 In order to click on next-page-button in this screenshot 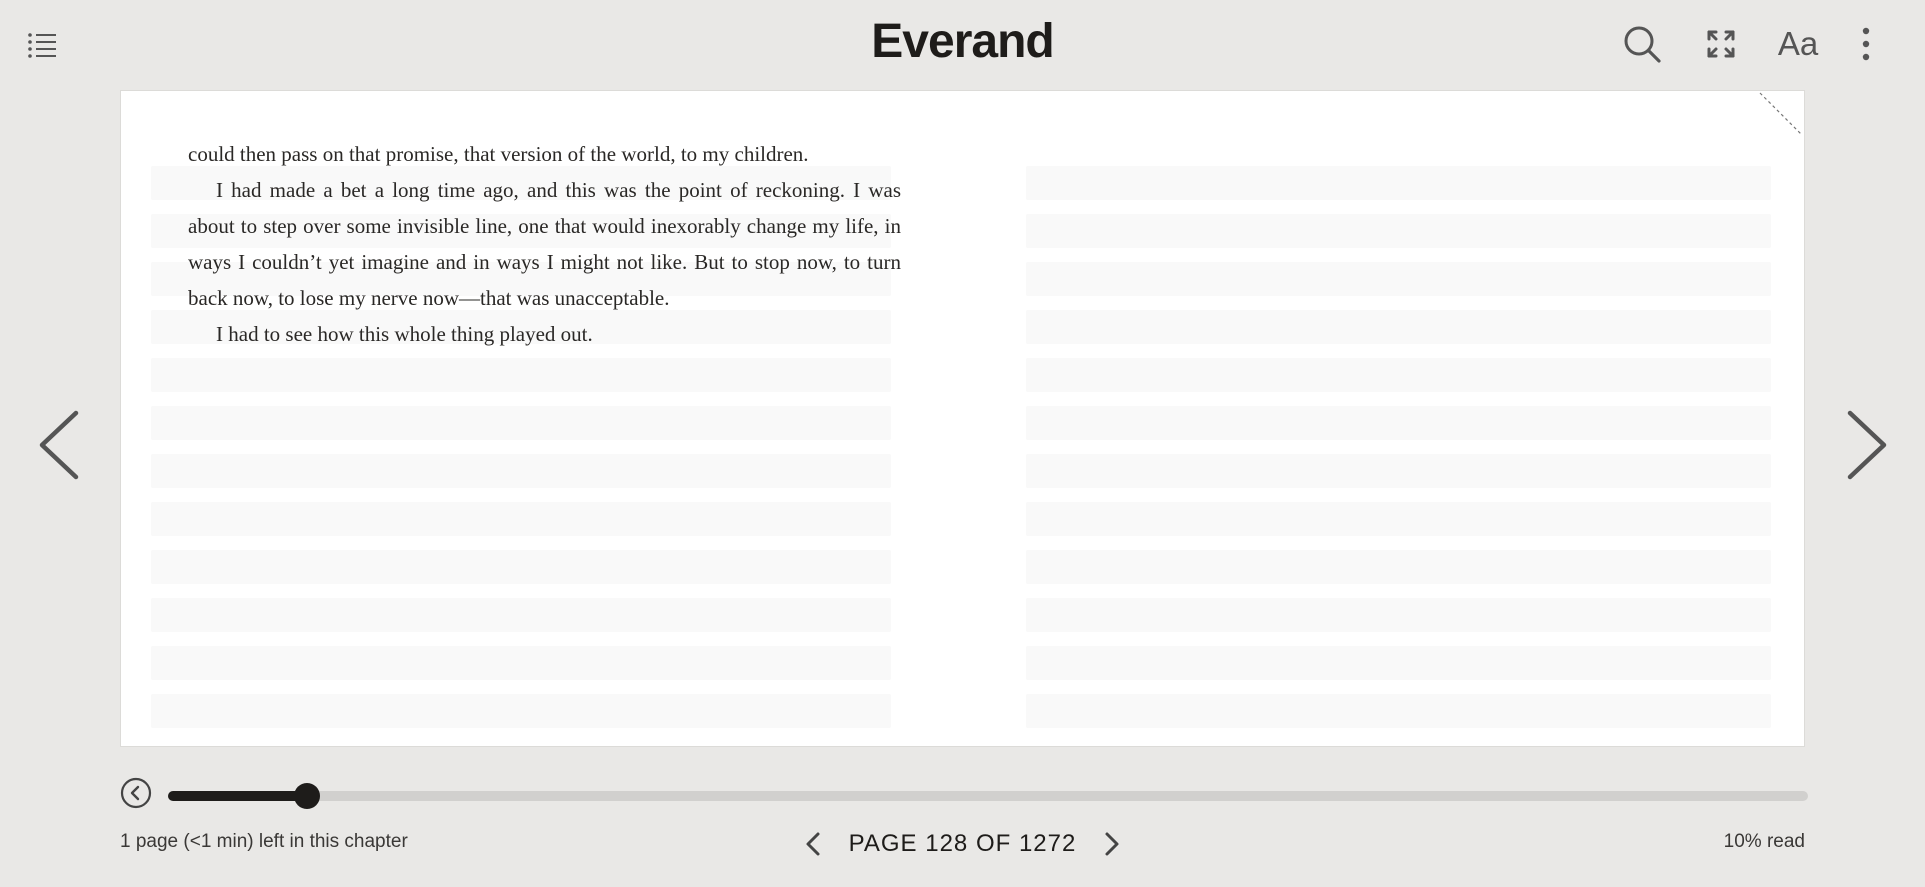, I will do `click(1112, 844)`.